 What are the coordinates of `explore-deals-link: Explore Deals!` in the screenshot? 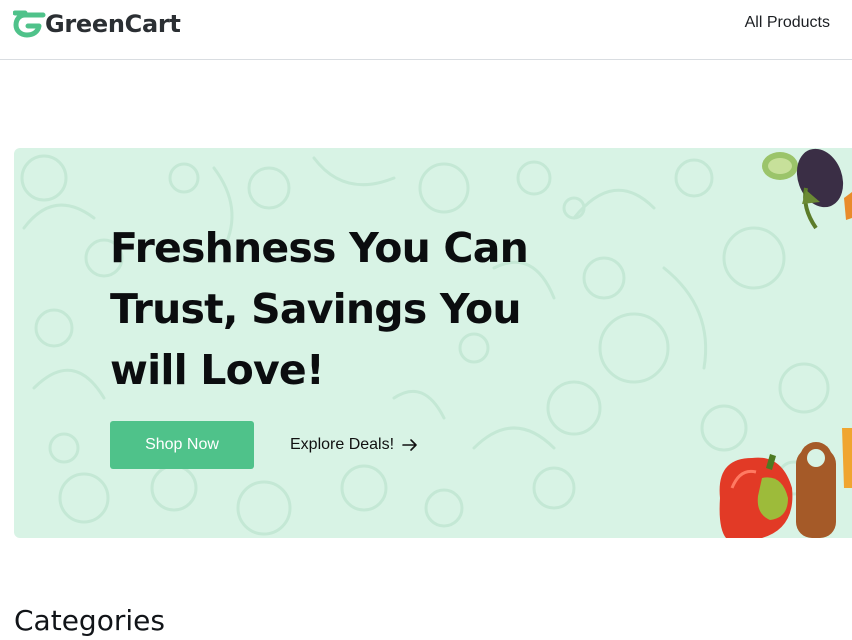 It's located at (354, 445).